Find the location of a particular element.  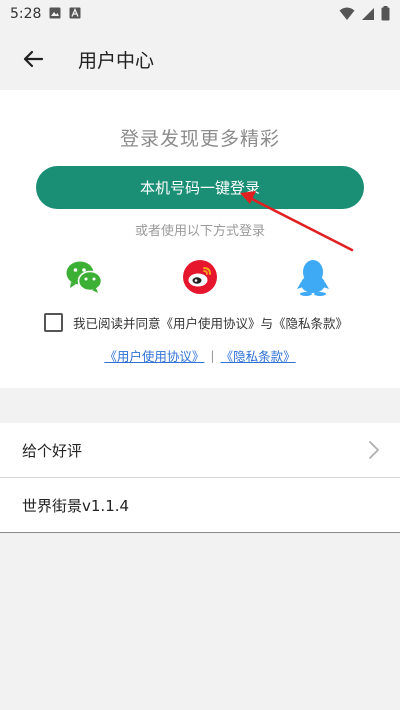

arrow-left-icon is located at coordinates (33, 59).